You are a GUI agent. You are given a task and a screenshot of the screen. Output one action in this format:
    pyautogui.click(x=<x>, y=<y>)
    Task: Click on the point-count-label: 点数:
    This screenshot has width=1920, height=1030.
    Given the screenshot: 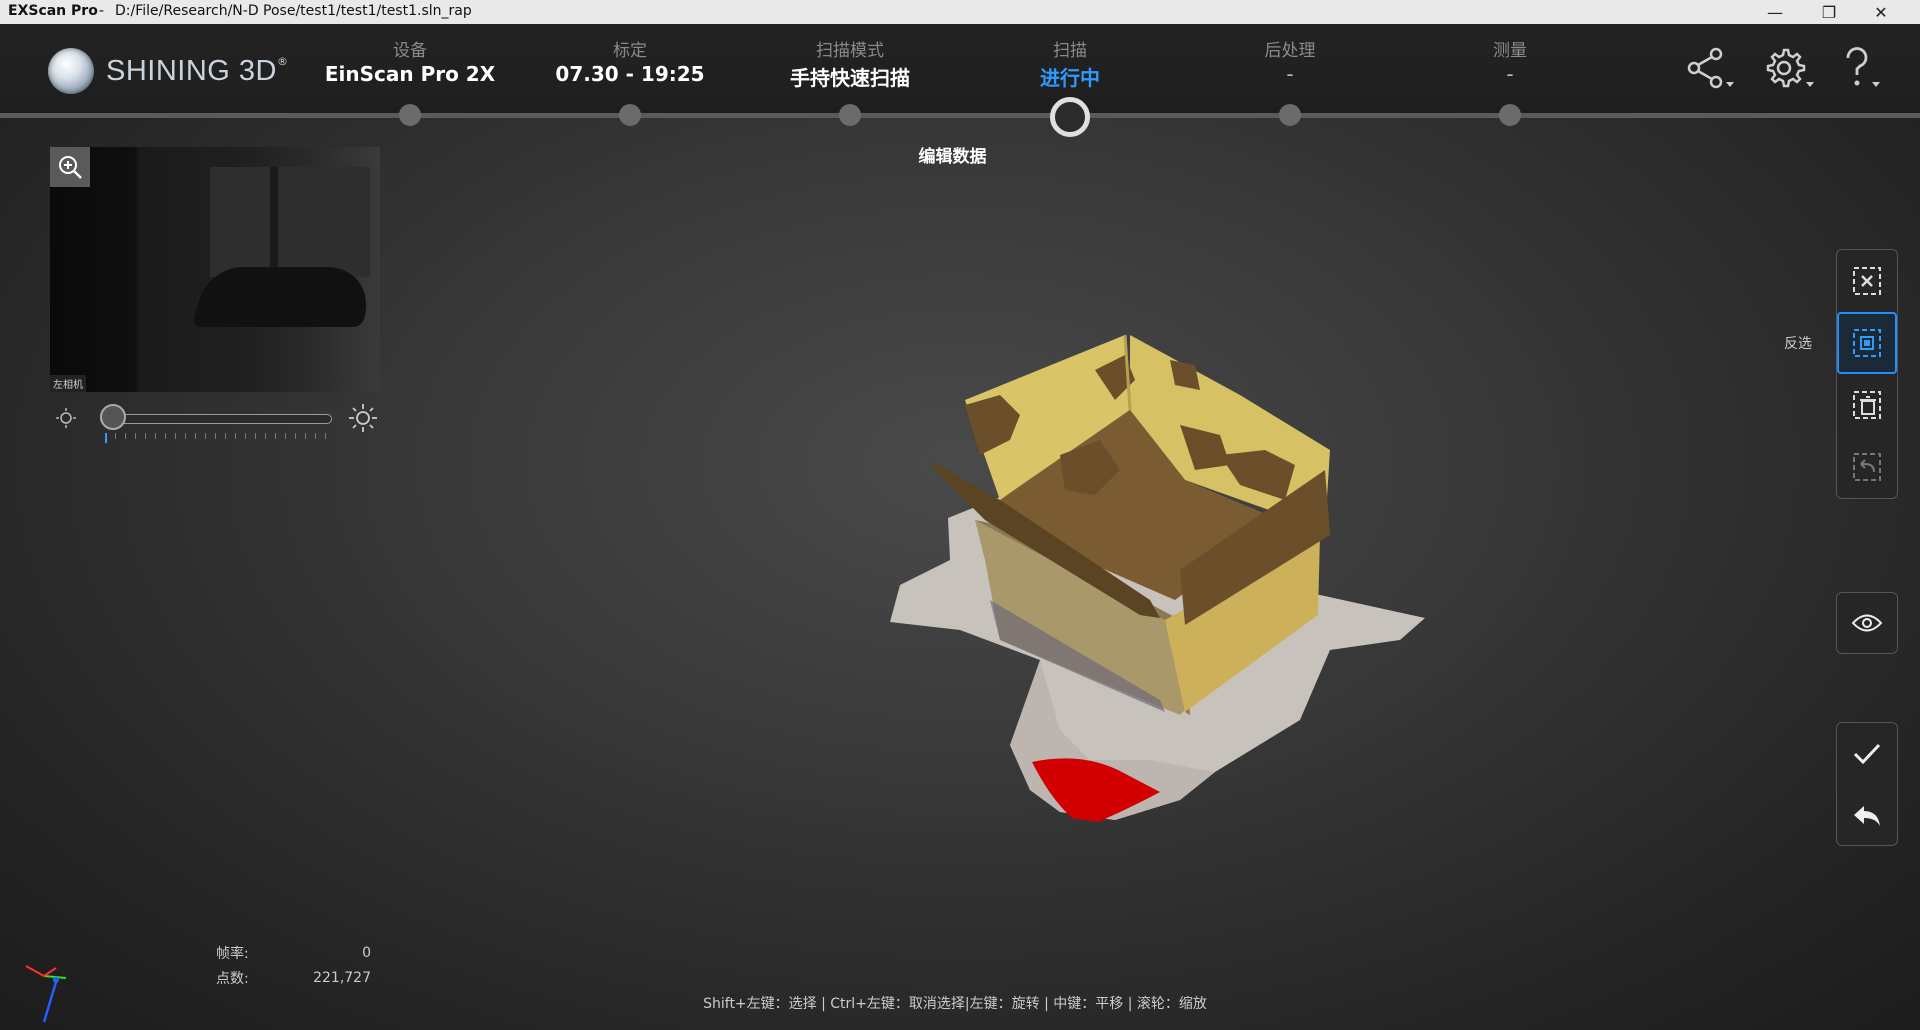 What is the action you would take?
    pyautogui.click(x=232, y=978)
    